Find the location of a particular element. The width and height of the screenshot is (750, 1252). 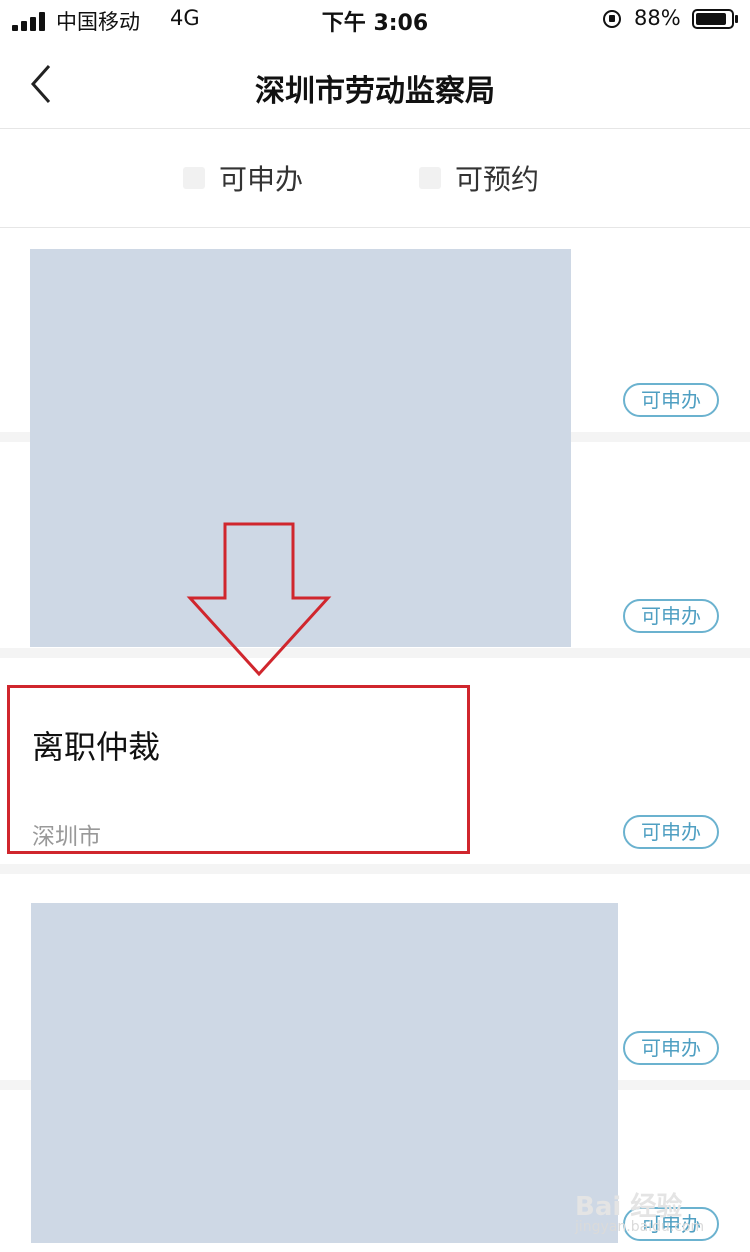

page-title: 深圳市劳动监察局 is located at coordinates (375, 91).